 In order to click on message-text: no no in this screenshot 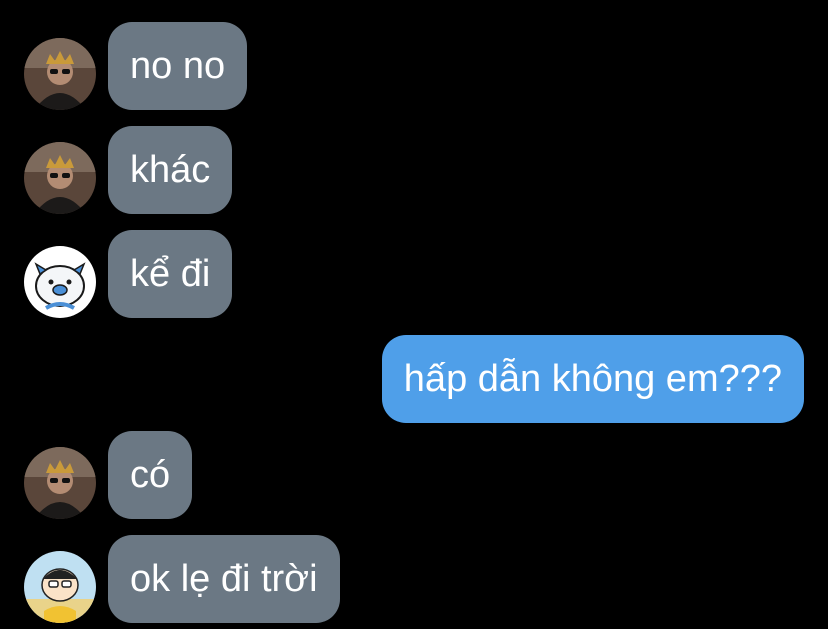, I will do `click(178, 66)`.